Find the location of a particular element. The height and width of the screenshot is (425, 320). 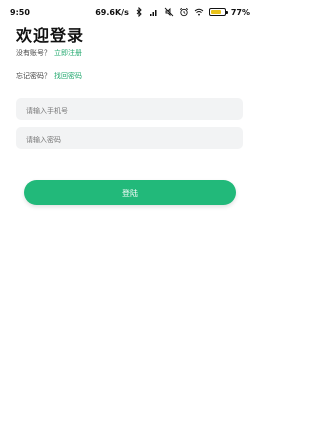

network-speed: 69.6K/s is located at coordinates (112, 12).